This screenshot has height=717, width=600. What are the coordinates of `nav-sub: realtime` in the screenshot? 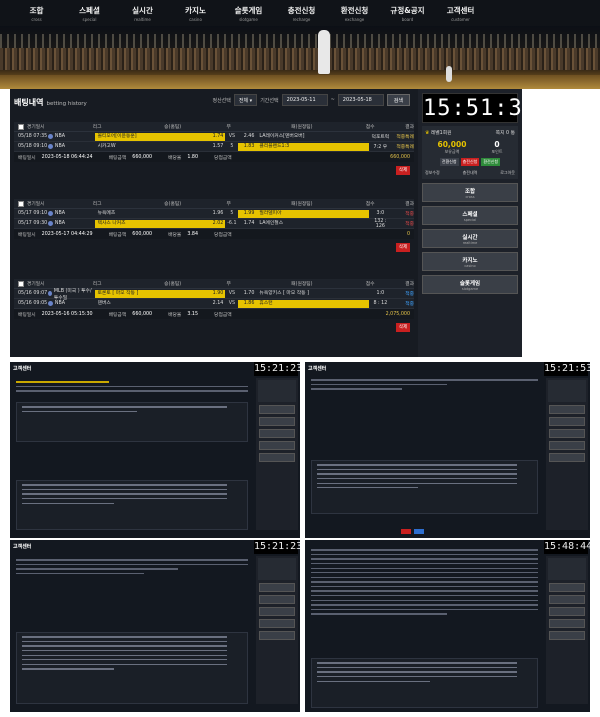 It's located at (142, 19).